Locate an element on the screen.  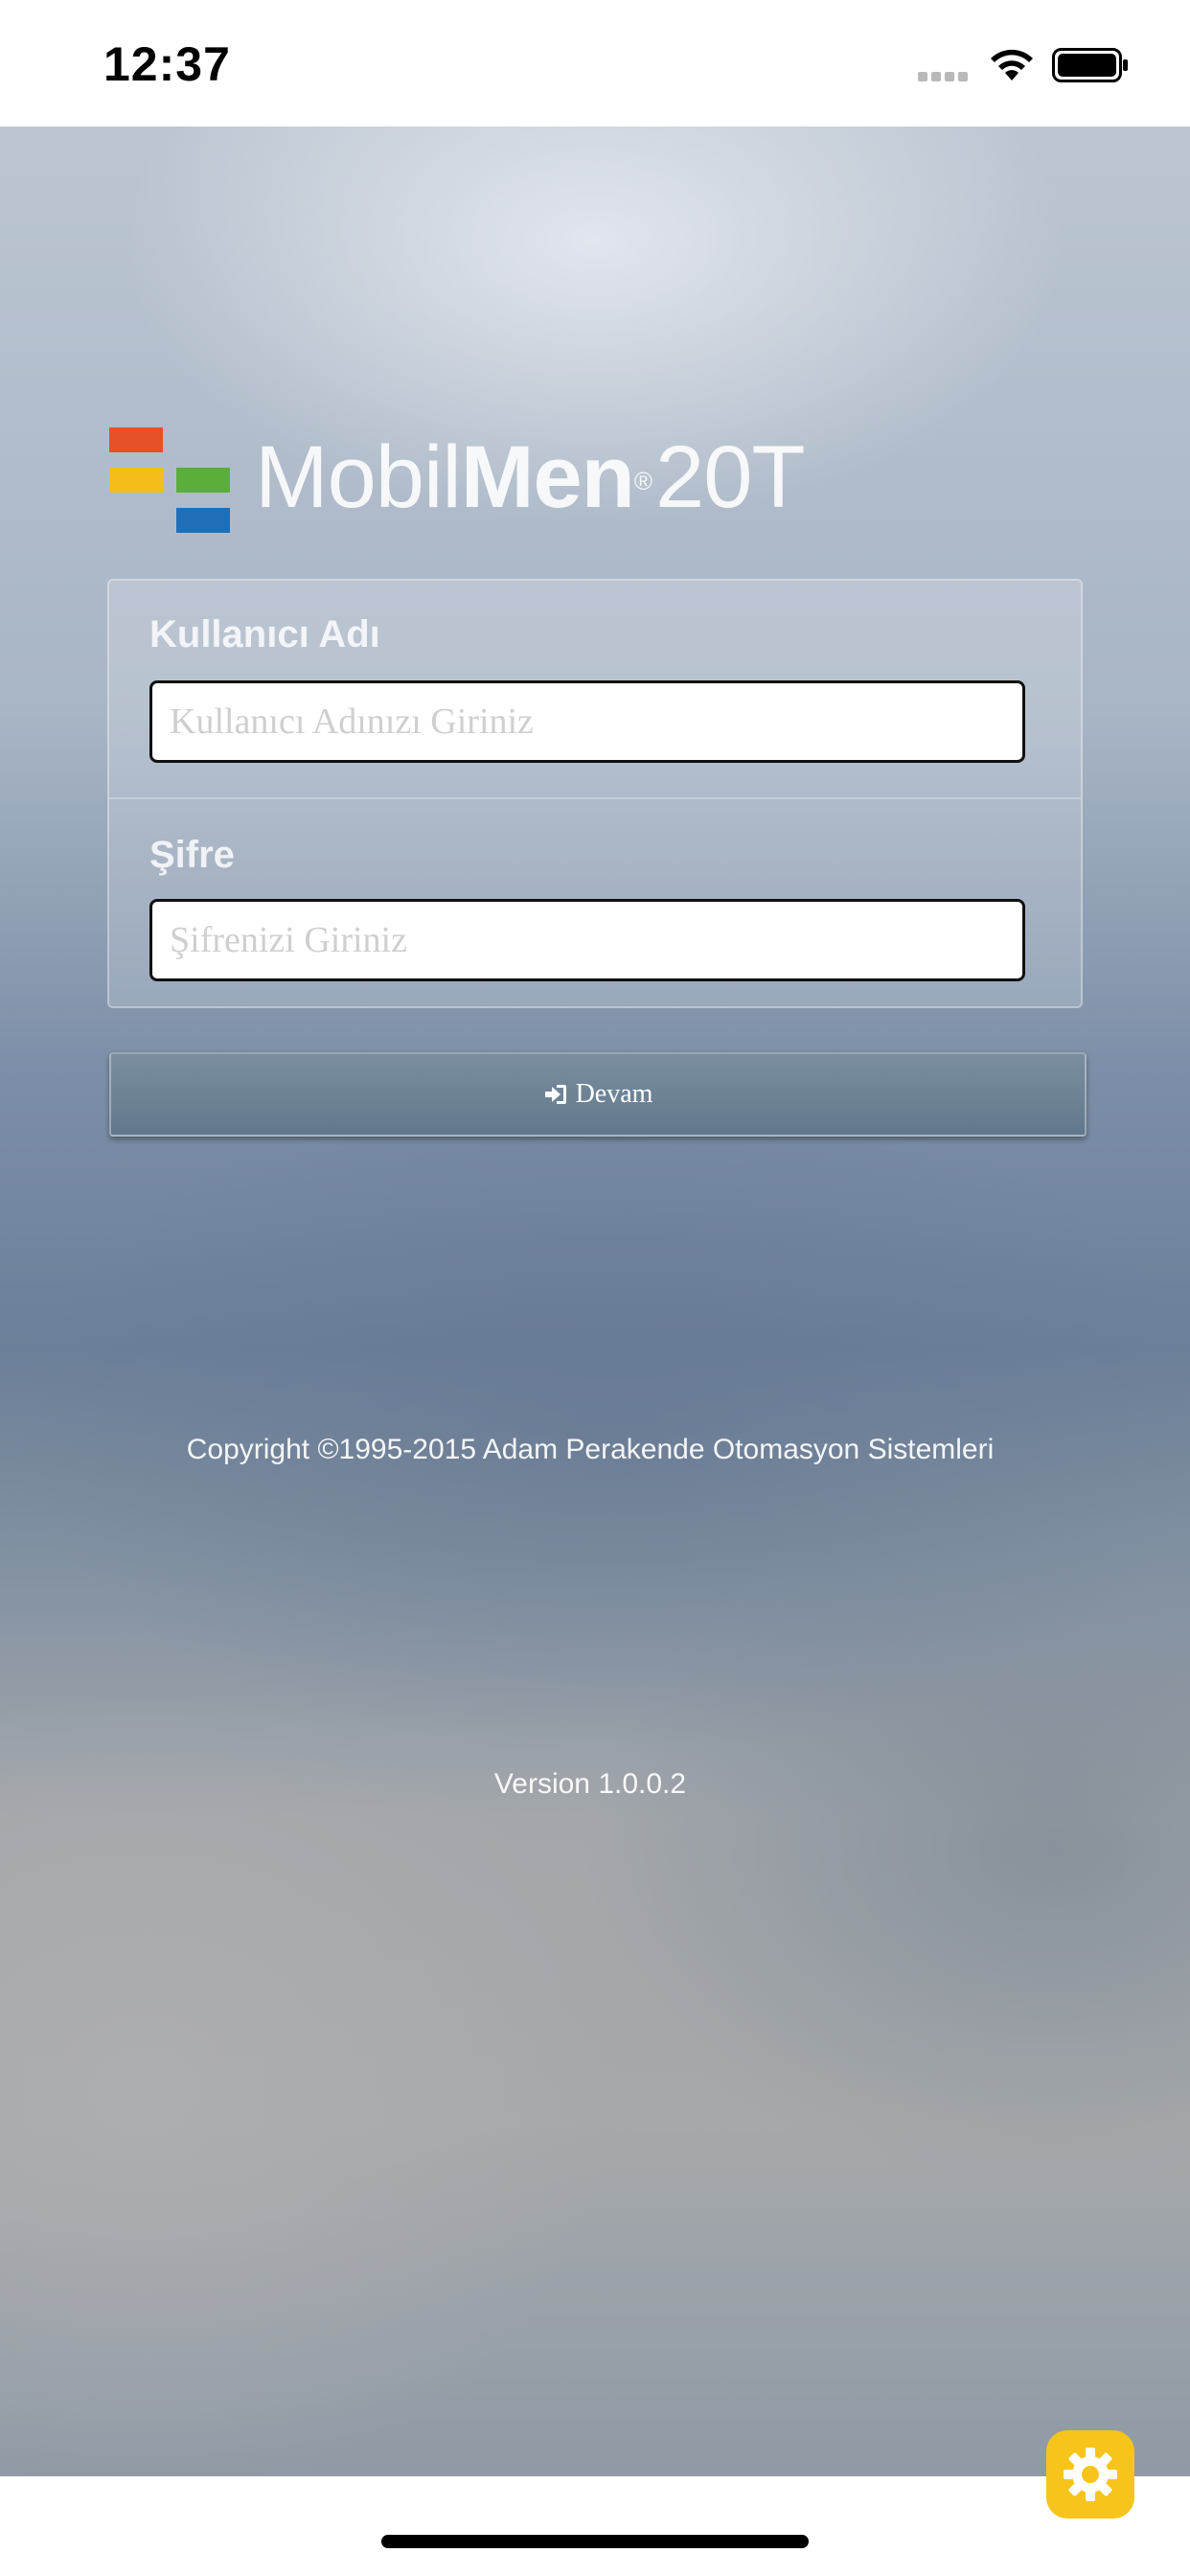
version-text: Version 1.0.0.2 is located at coordinates (590, 1784).